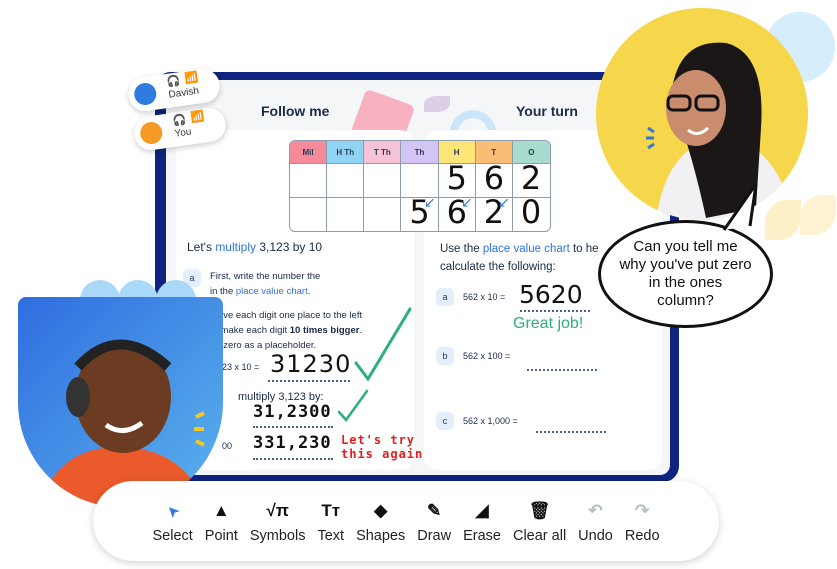 This screenshot has width=837, height=569. What do you see at coordinates (382, 447) in the screenshot?
I see `retry-feedback: Let's try this again` at bounding box center [382, 447].